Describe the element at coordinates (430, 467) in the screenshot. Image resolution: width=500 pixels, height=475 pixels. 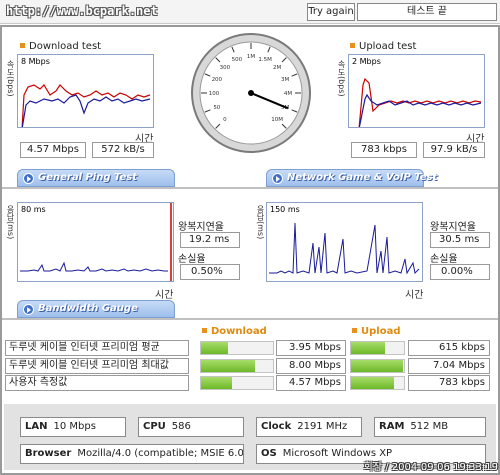
I see `watermark: 회장 / 2004-09-06 19:33:19` at that location.